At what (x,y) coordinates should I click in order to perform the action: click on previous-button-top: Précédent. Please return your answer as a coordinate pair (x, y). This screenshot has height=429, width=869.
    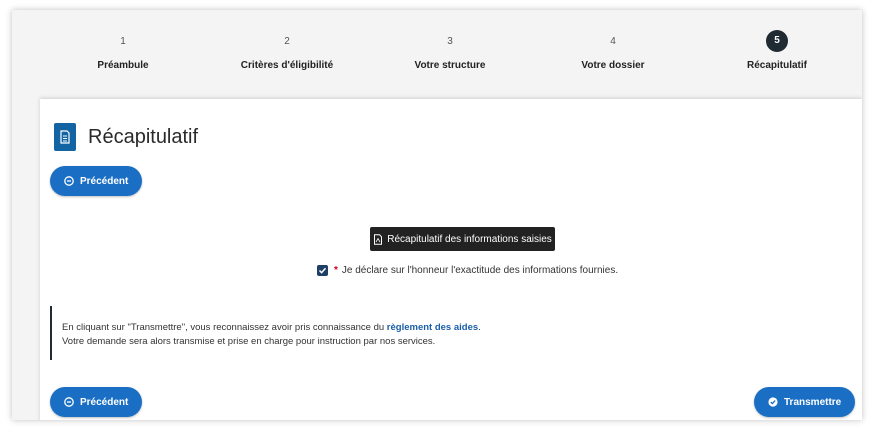
    Looking at the image, I should click on (96, 181).